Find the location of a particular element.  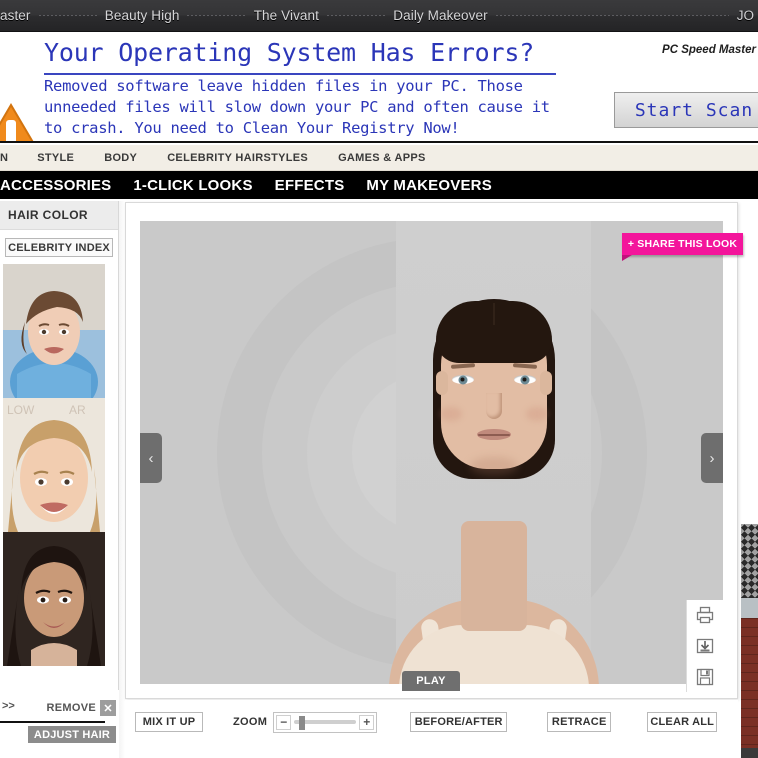

next-look-arrow: › is located at coordinates (712, 458).